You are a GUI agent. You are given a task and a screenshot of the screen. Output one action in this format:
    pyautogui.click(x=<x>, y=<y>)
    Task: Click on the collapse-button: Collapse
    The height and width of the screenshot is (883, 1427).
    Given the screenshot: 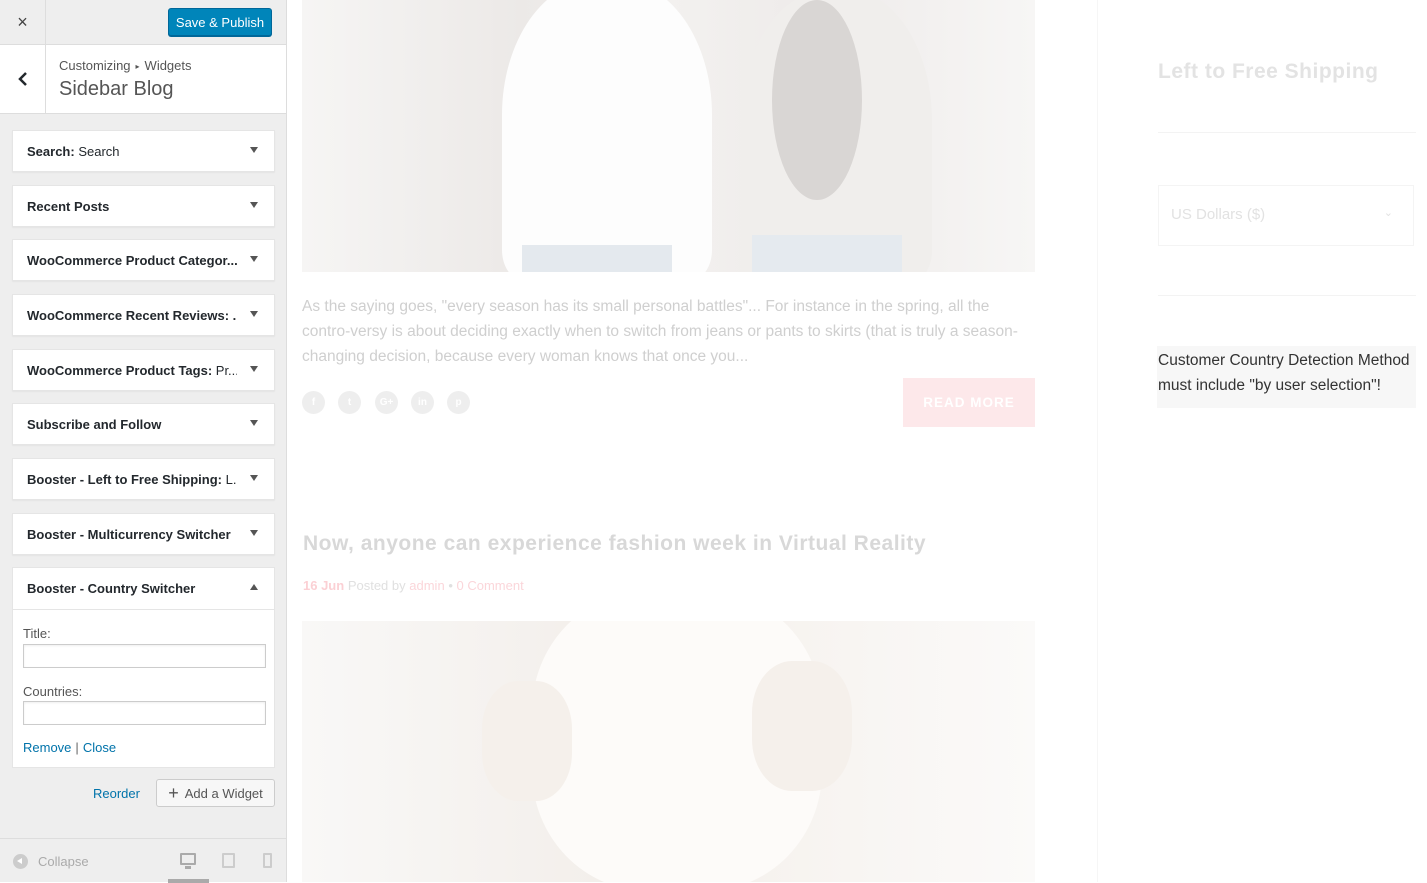 What is the action you would take?
    pyautogui.click(x=63, y=861)
    